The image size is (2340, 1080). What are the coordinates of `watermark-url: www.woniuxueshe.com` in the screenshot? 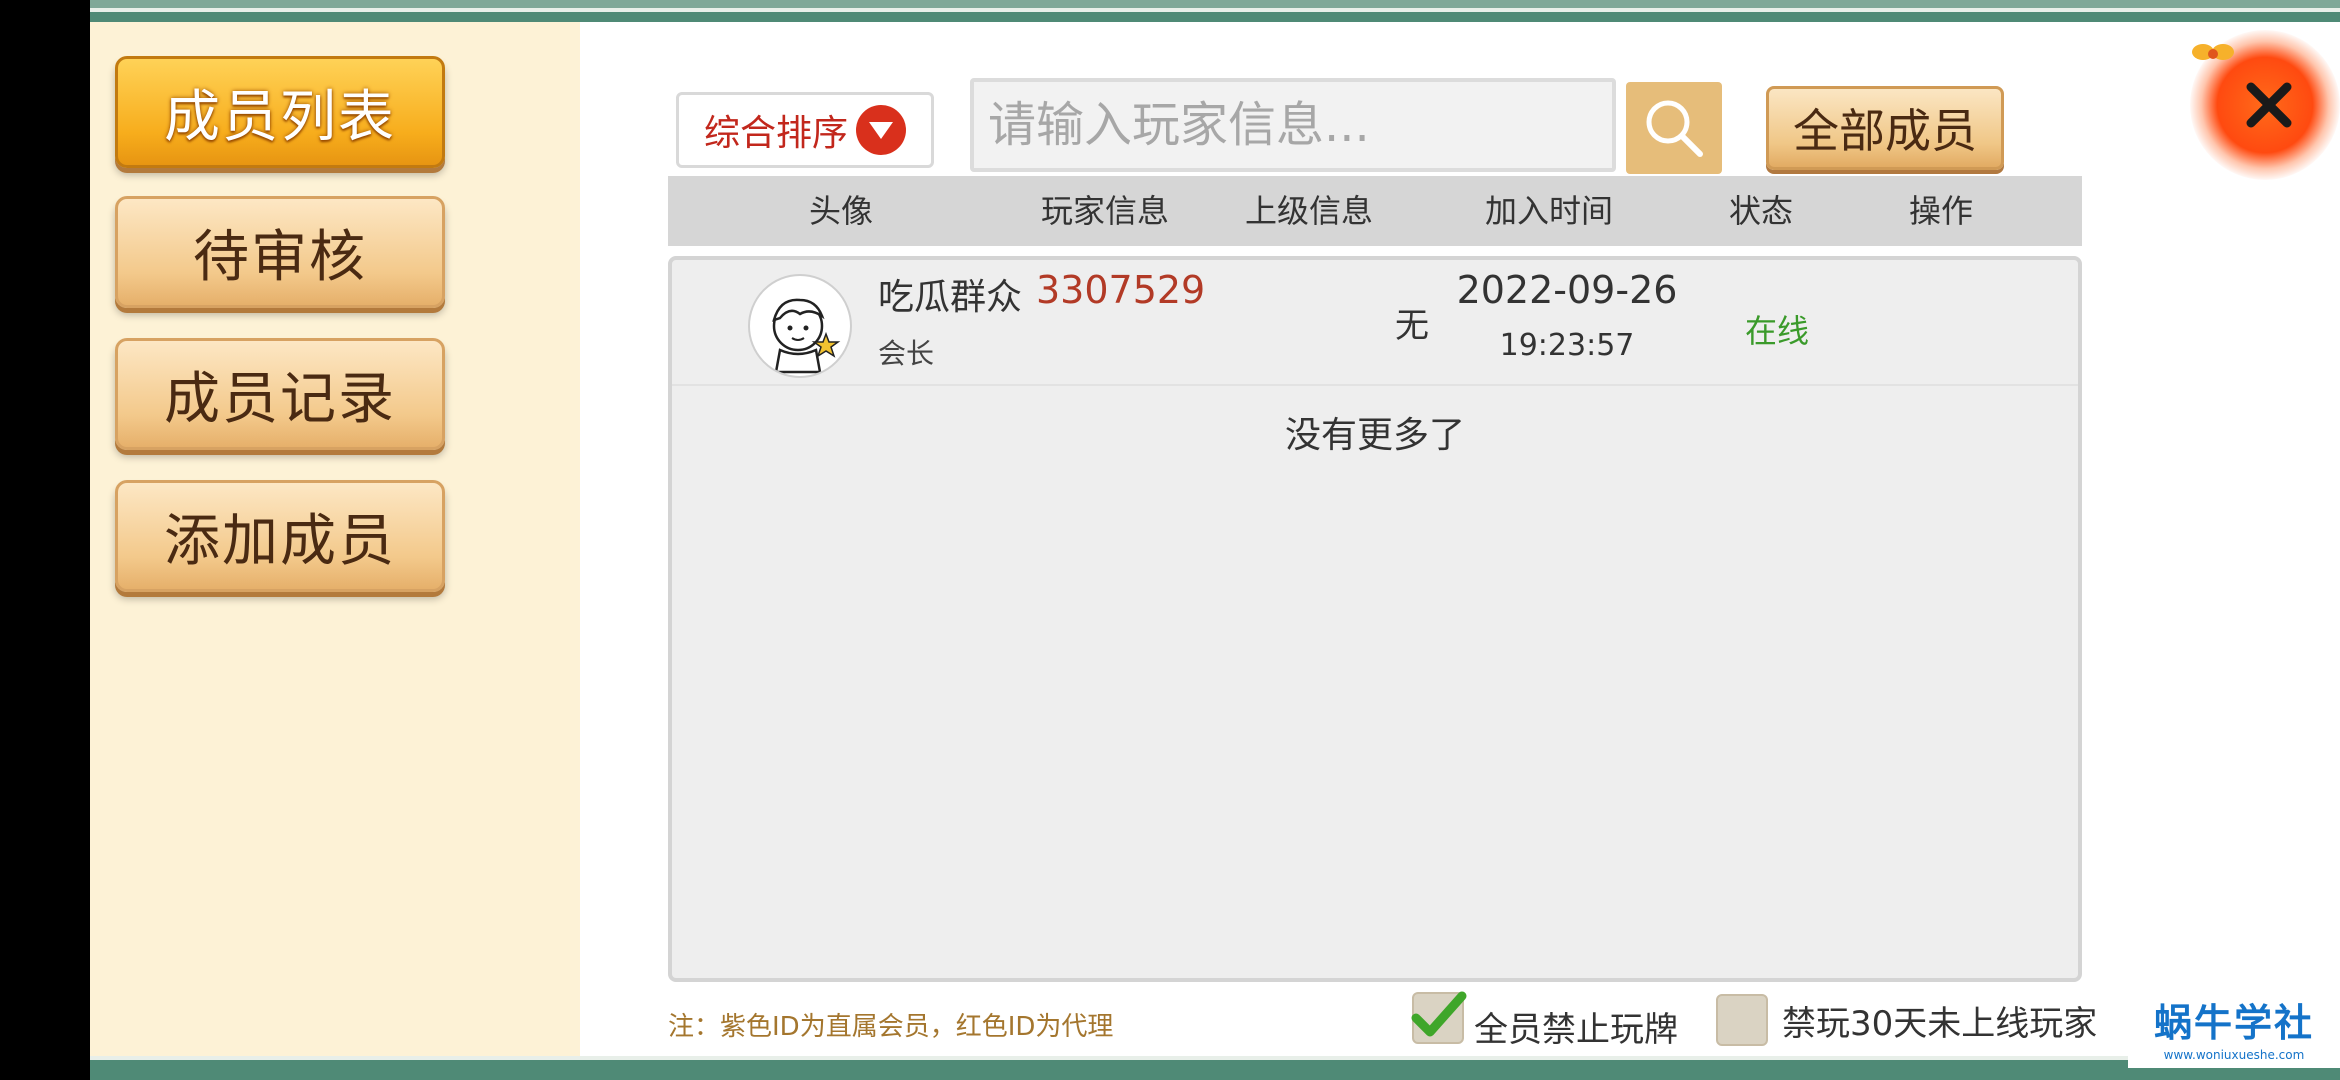 It's located at (2234, 1055).